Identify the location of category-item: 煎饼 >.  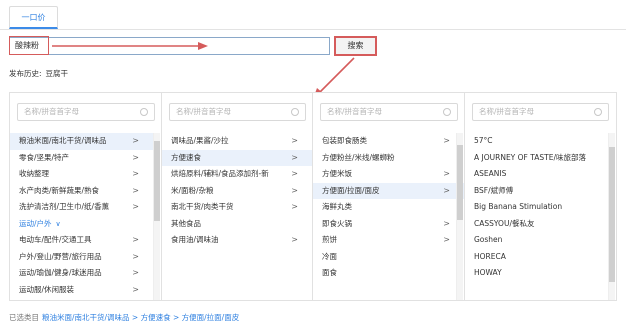
(388, 240).